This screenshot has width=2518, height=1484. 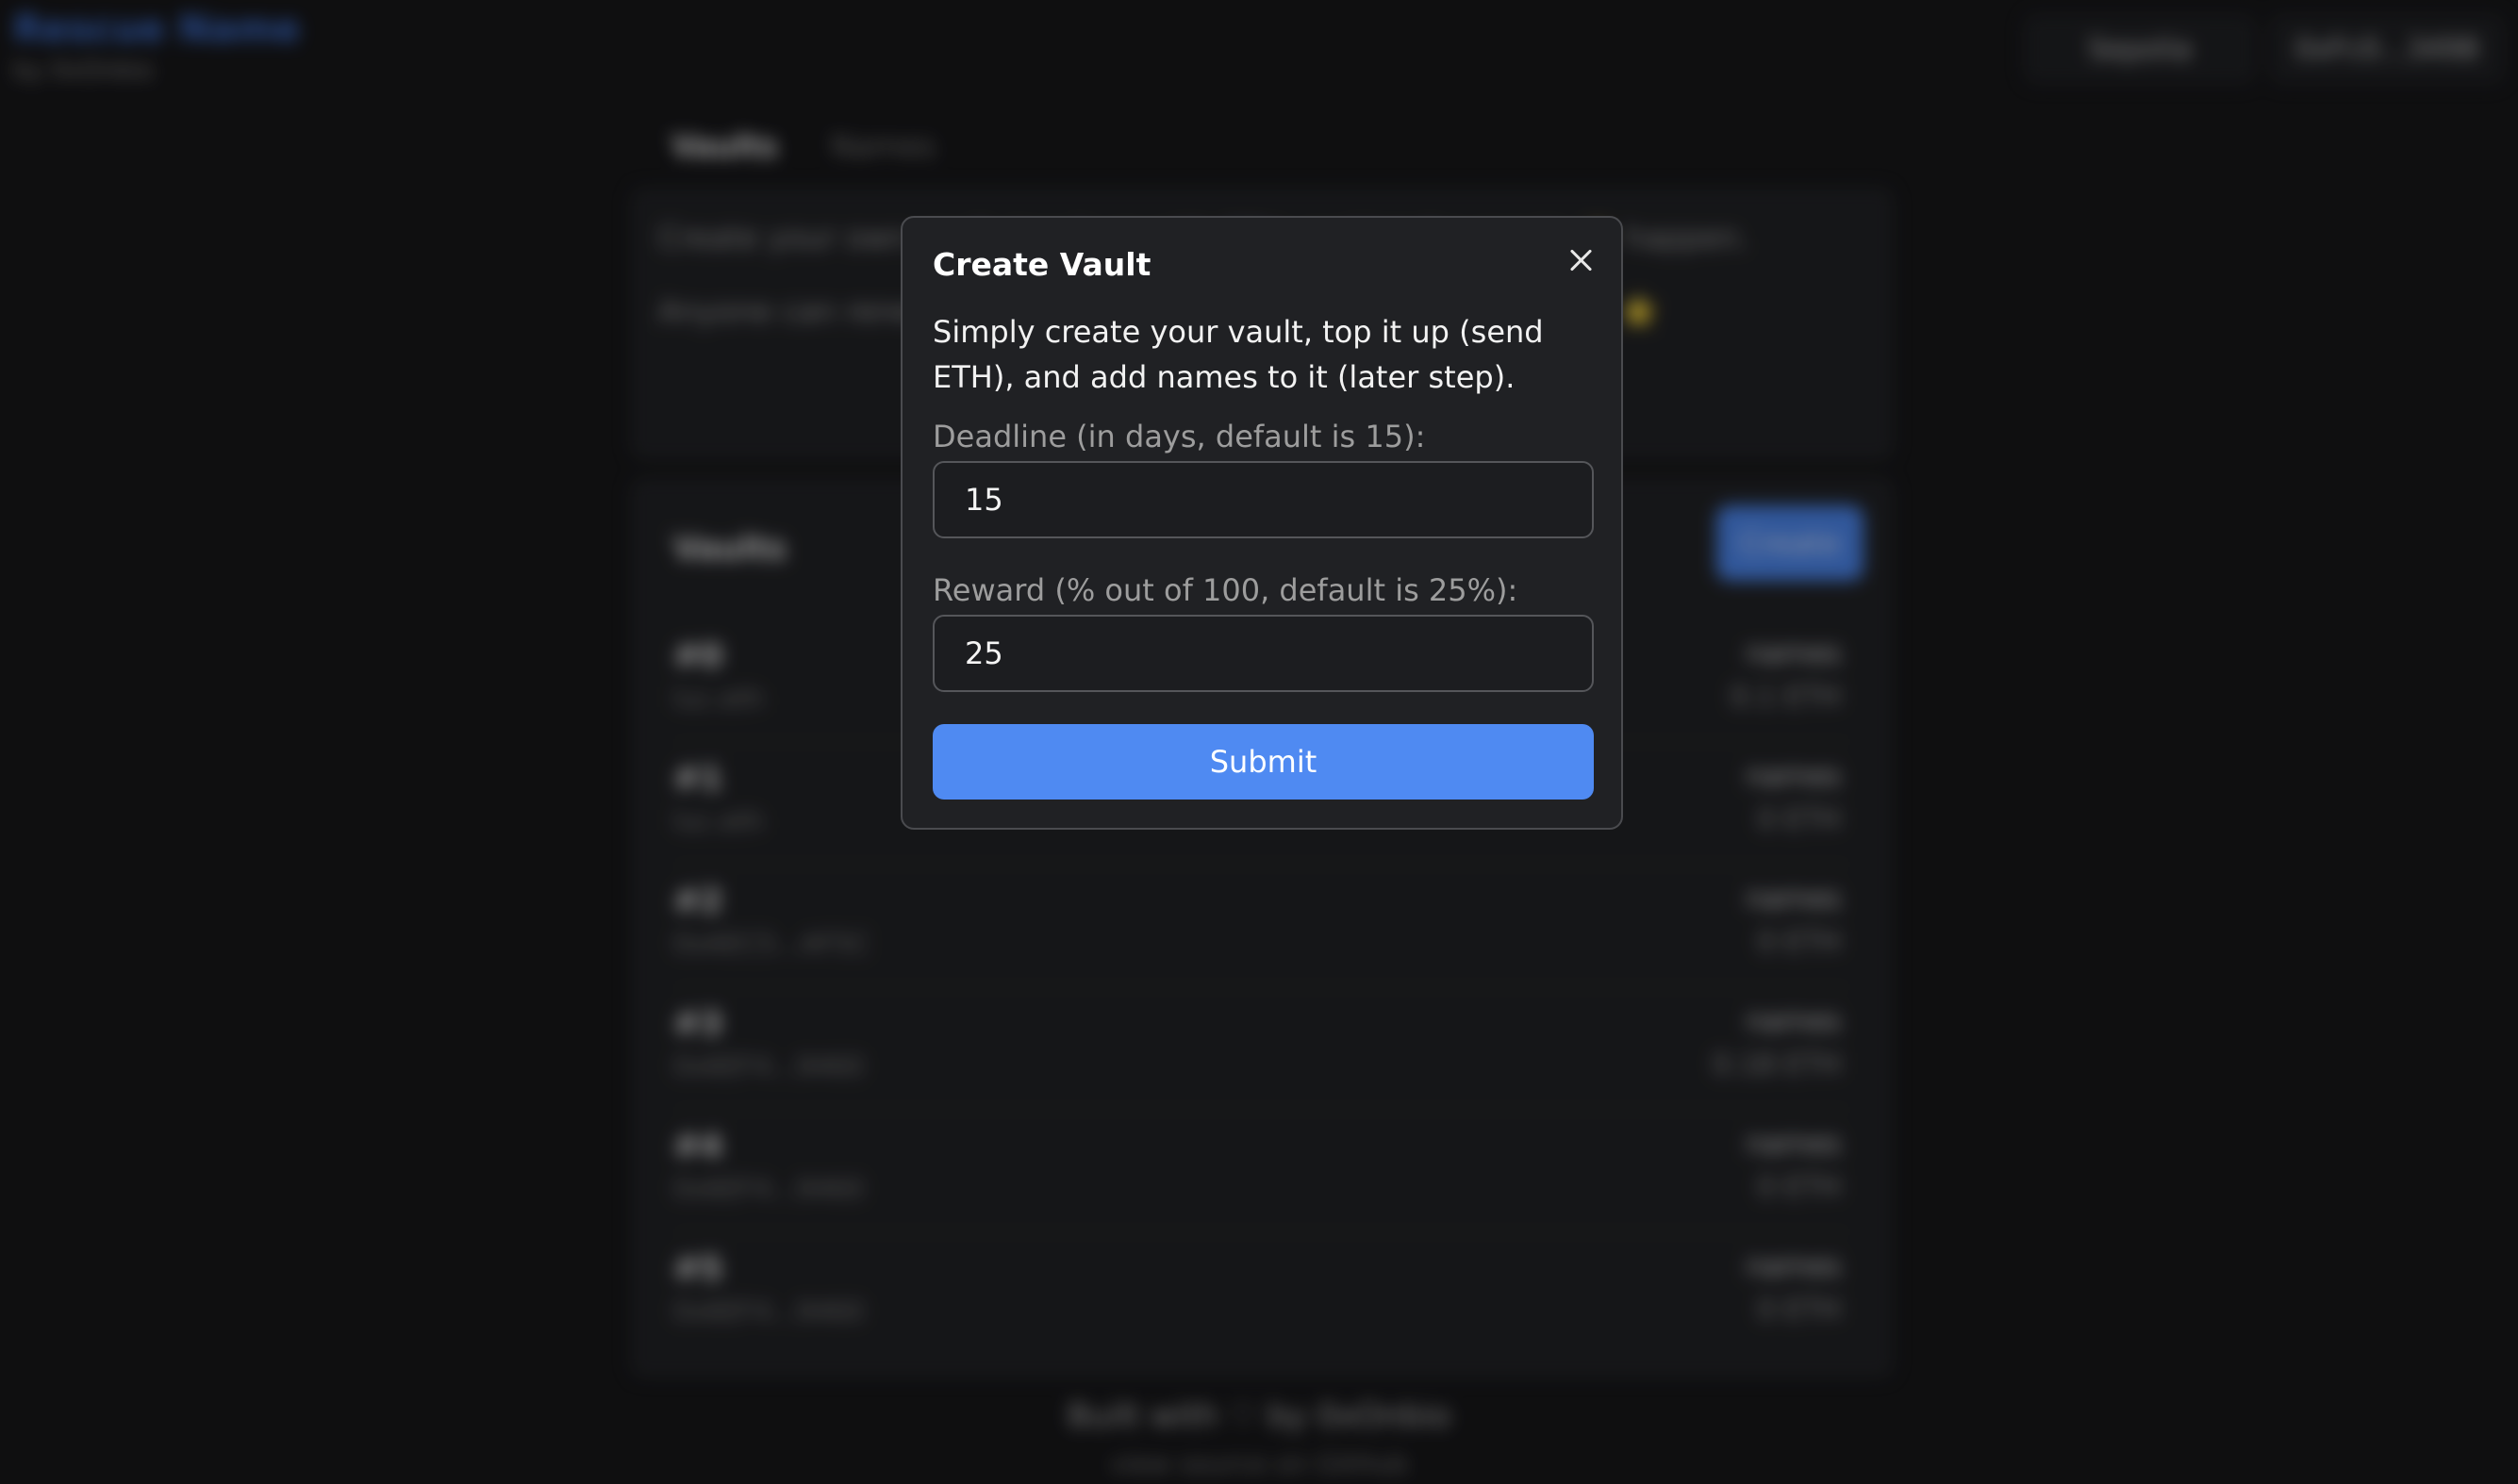 What do you see at coordinates (1225, 590) in the screenshot?
I see `reward-label: Reward (% out of 100, default is 25%):` at bounding box center [1225, 590].